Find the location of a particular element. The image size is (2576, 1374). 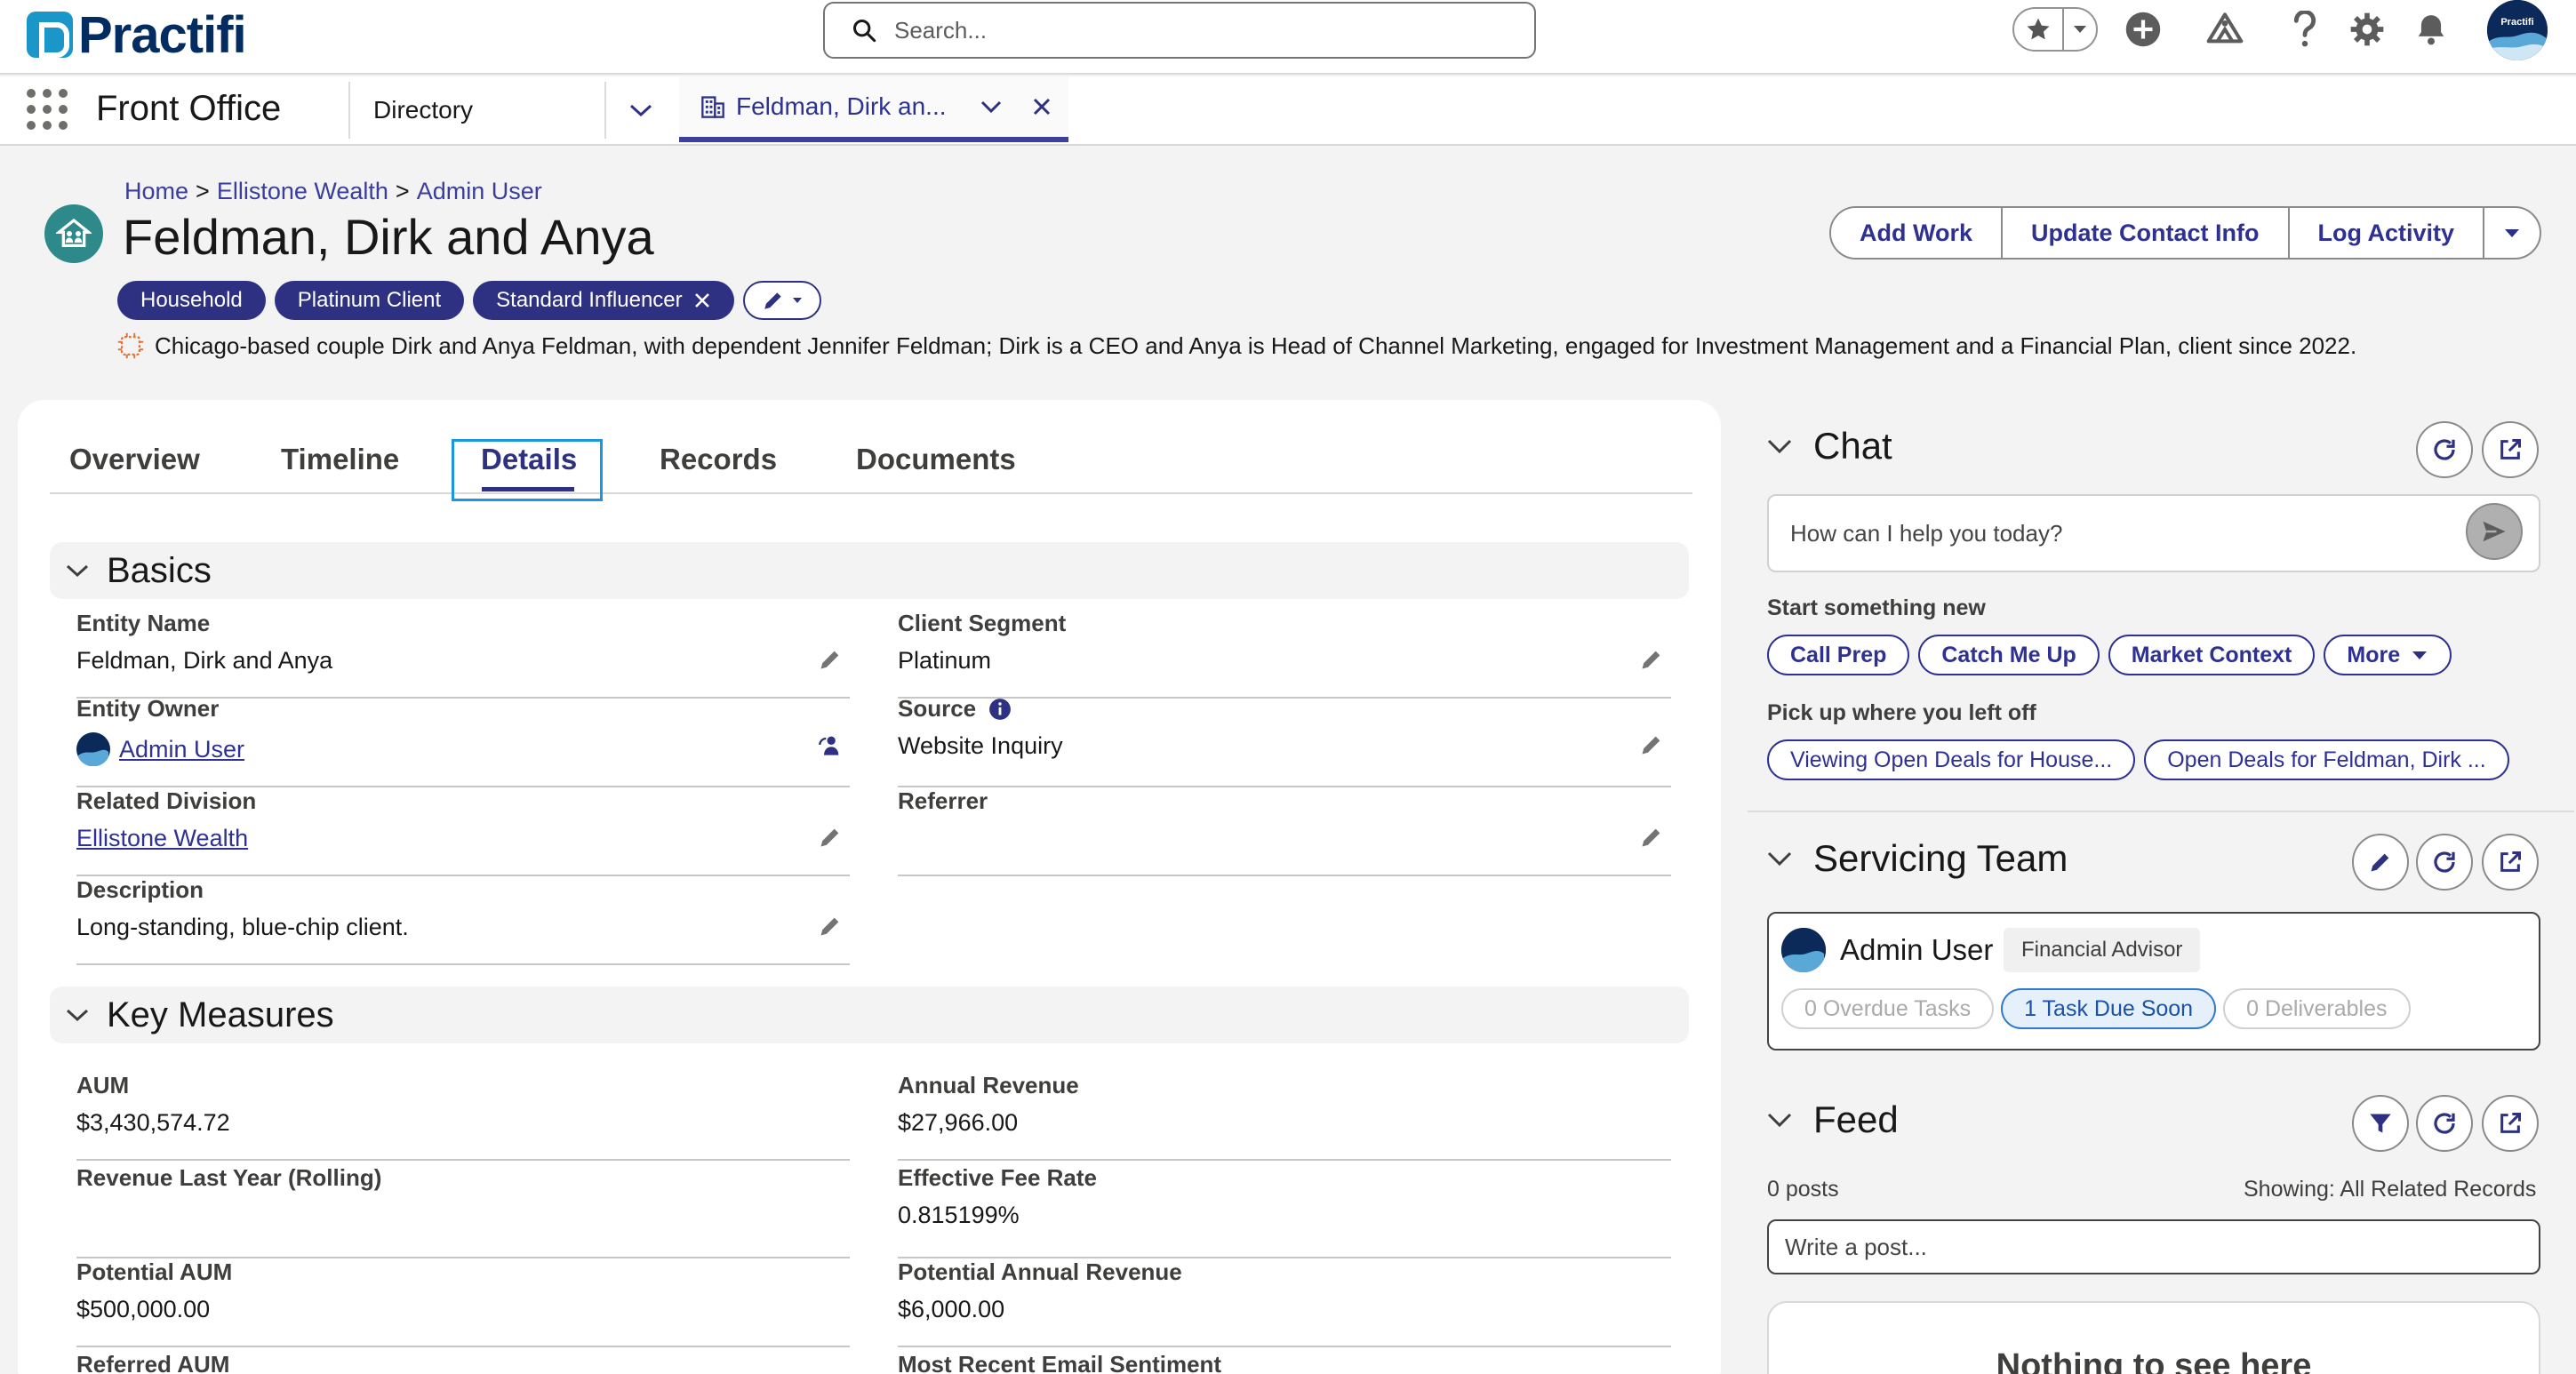

search-input is located at coordinates (1178, 30).